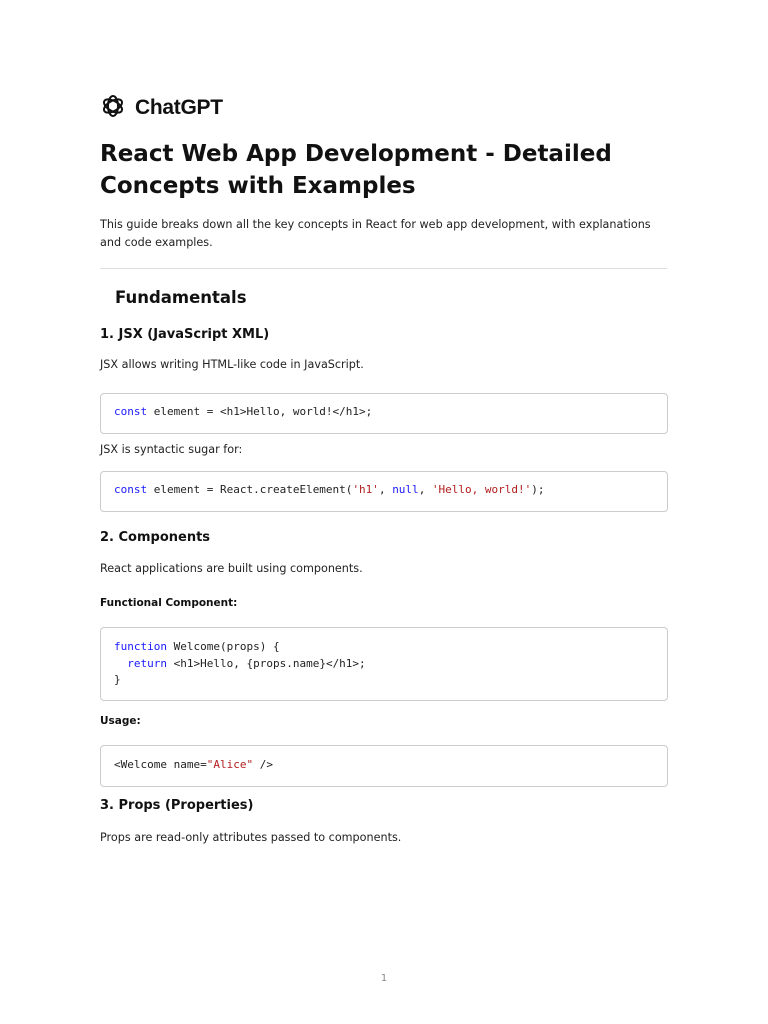 This screenshot has width=768, height=1024. What do you see at coordinates (113, 108) in the screenshot?
I see `openai-logo-icon` at bounding box center [113, 108].